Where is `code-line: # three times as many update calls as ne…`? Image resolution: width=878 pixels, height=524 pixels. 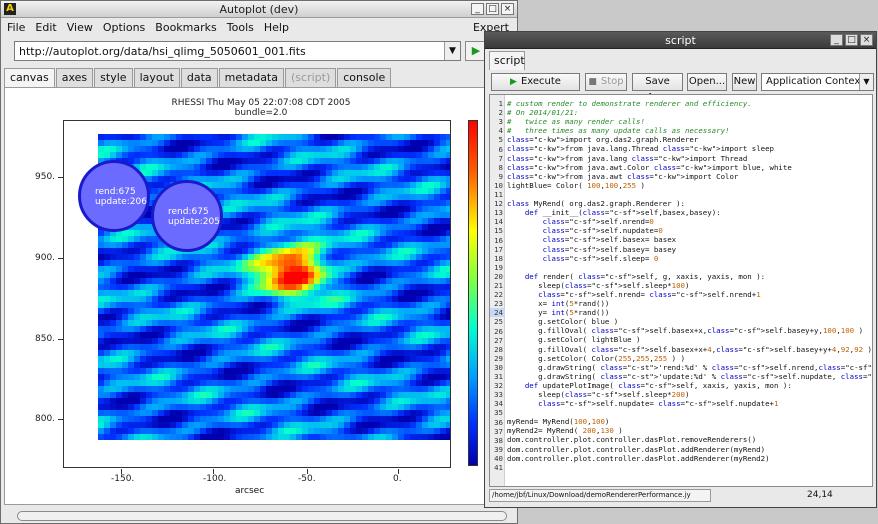 code-line: # three times as many update calls as ne… is located at coordinates (689, 130).